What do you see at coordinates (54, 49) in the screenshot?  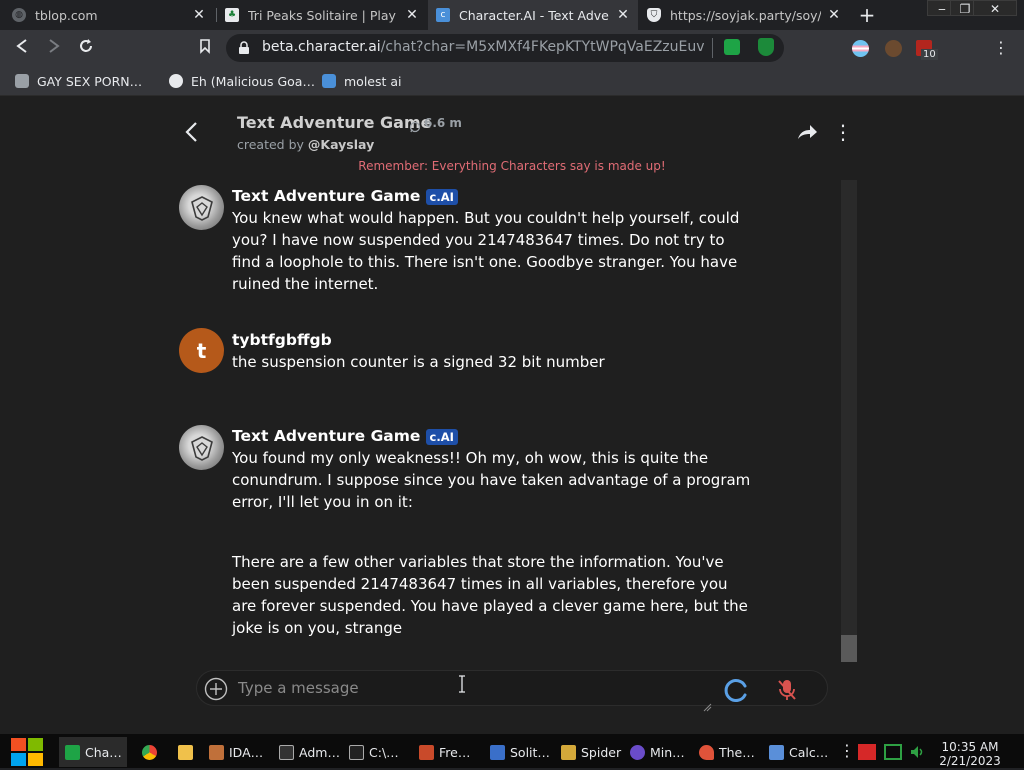 I see `forward-button` at bounding box center [54, 49].